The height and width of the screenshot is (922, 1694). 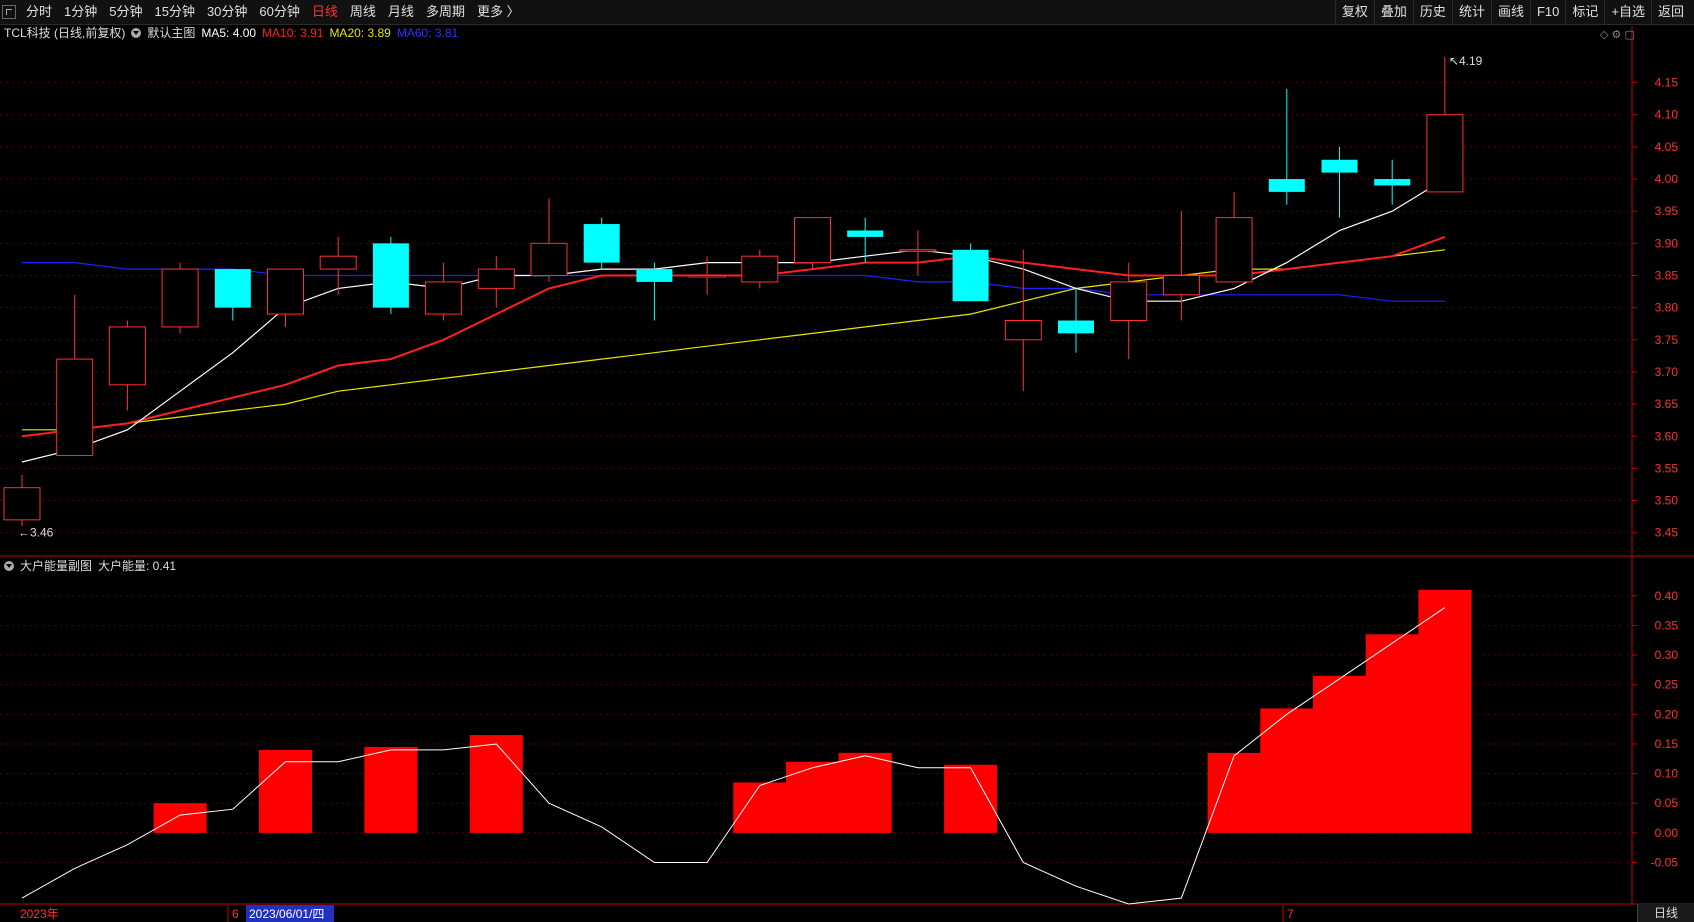 What do you see at coordinates (1667, 468) in the screenshot?
I see `main-tick-label: 3.55` at bounding box center [1667, 468].